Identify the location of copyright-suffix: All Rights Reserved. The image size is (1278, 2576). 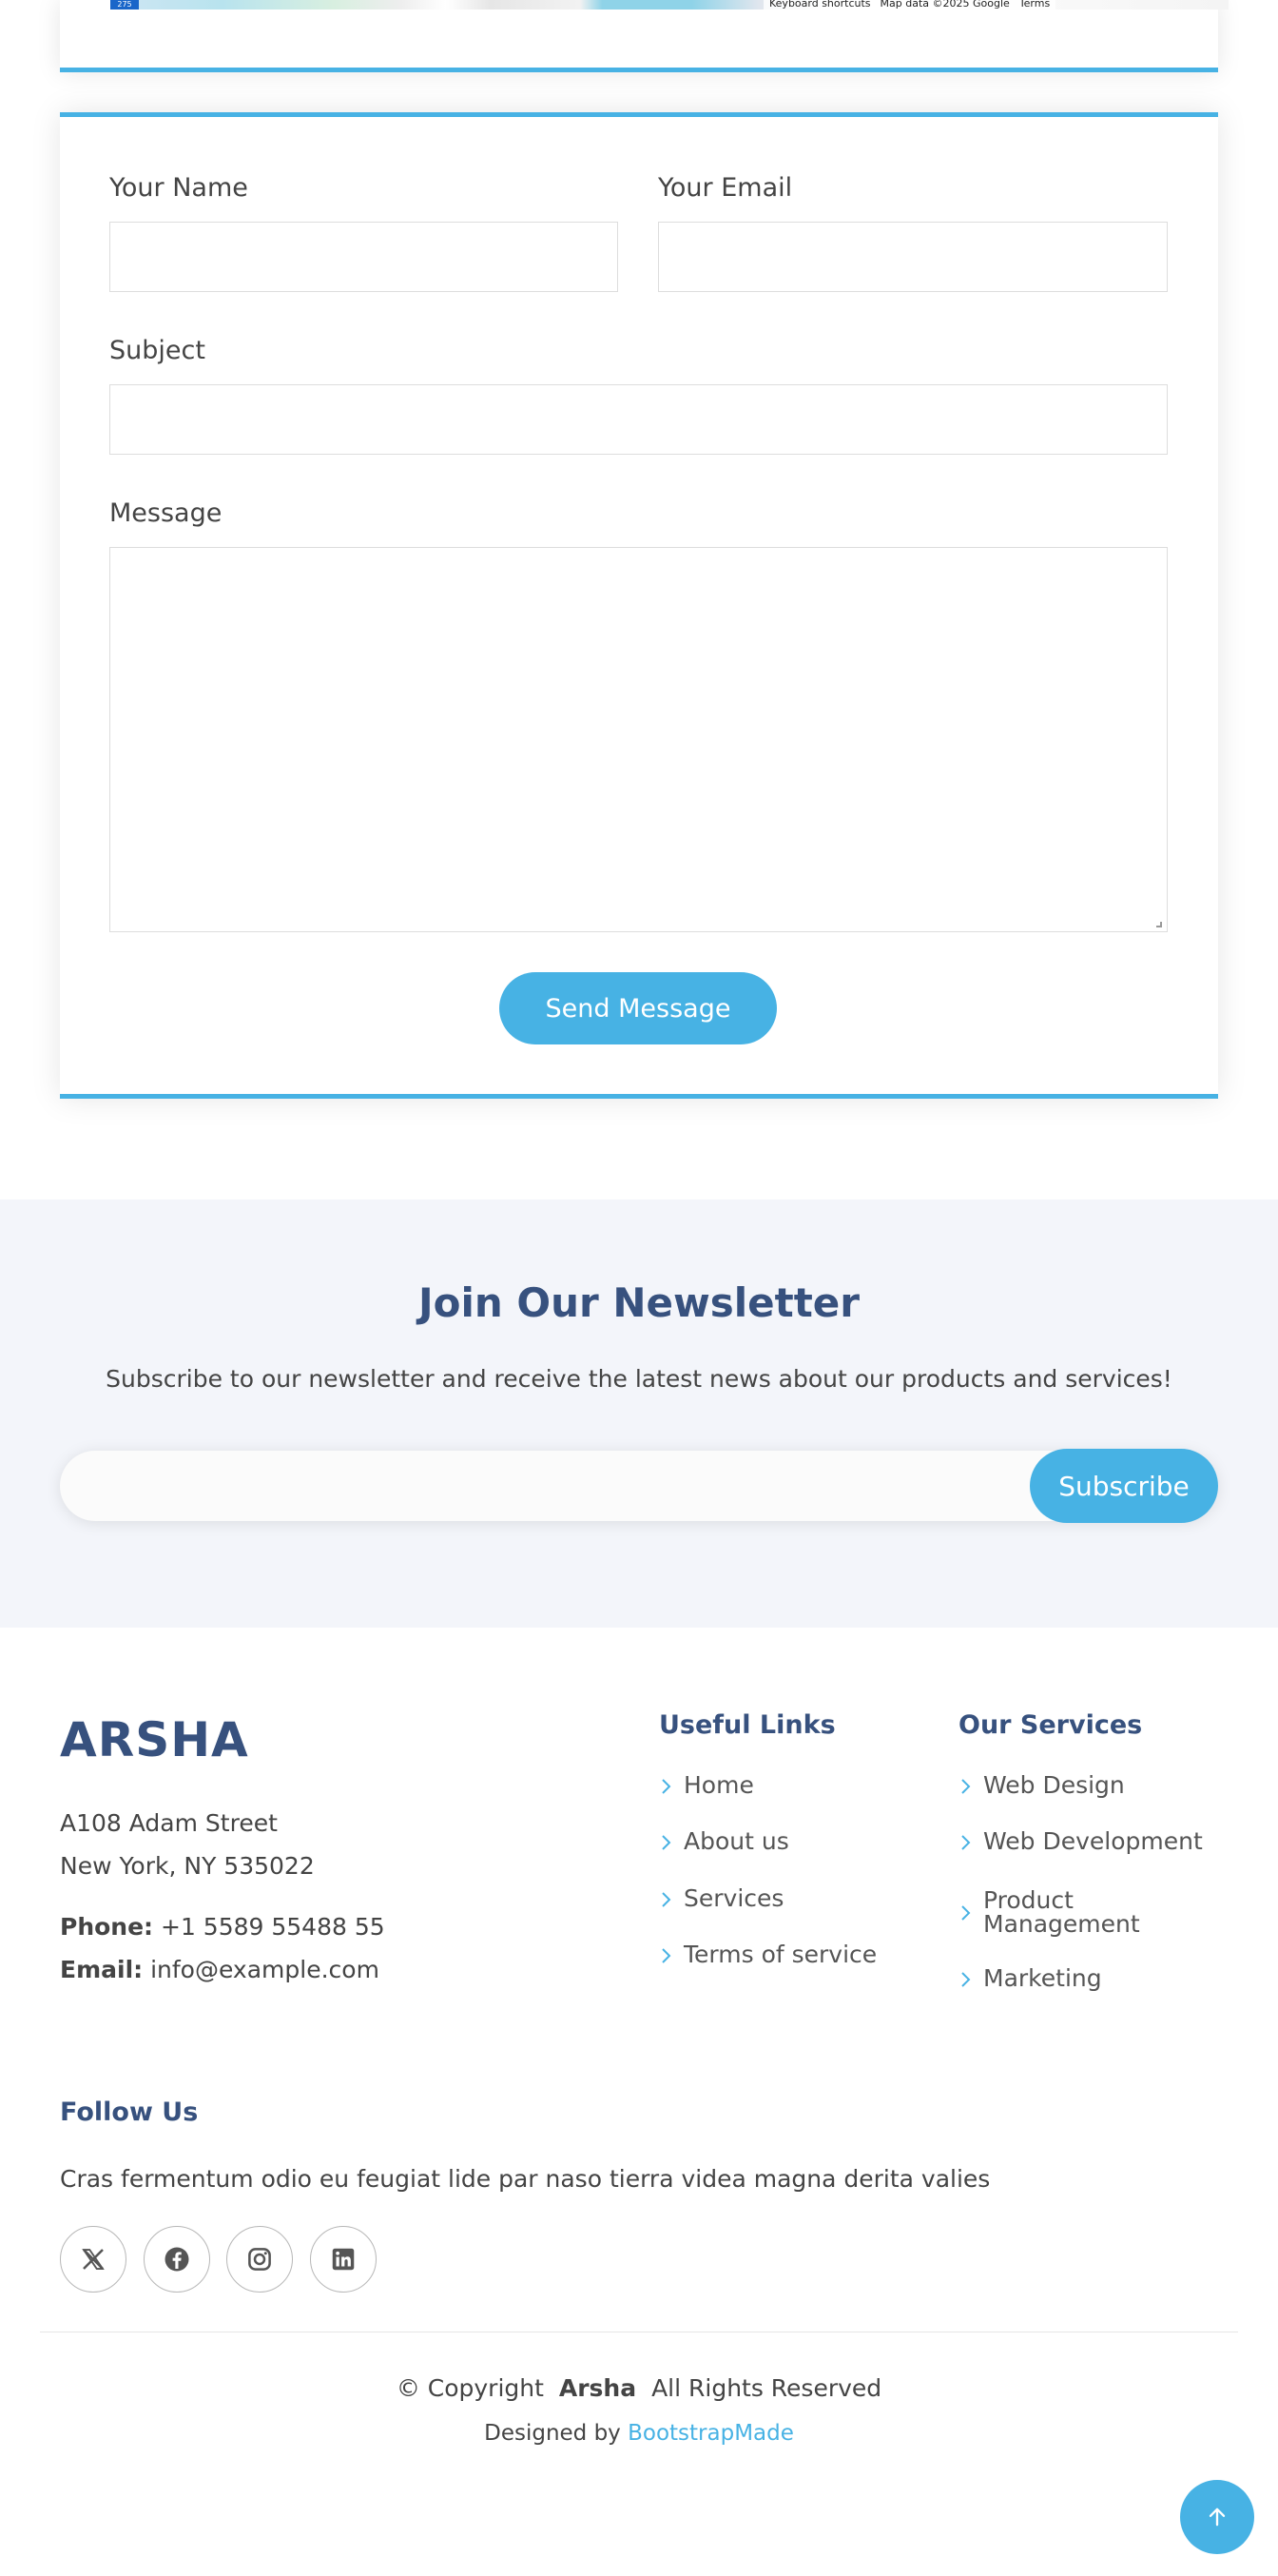
(766, 2388).